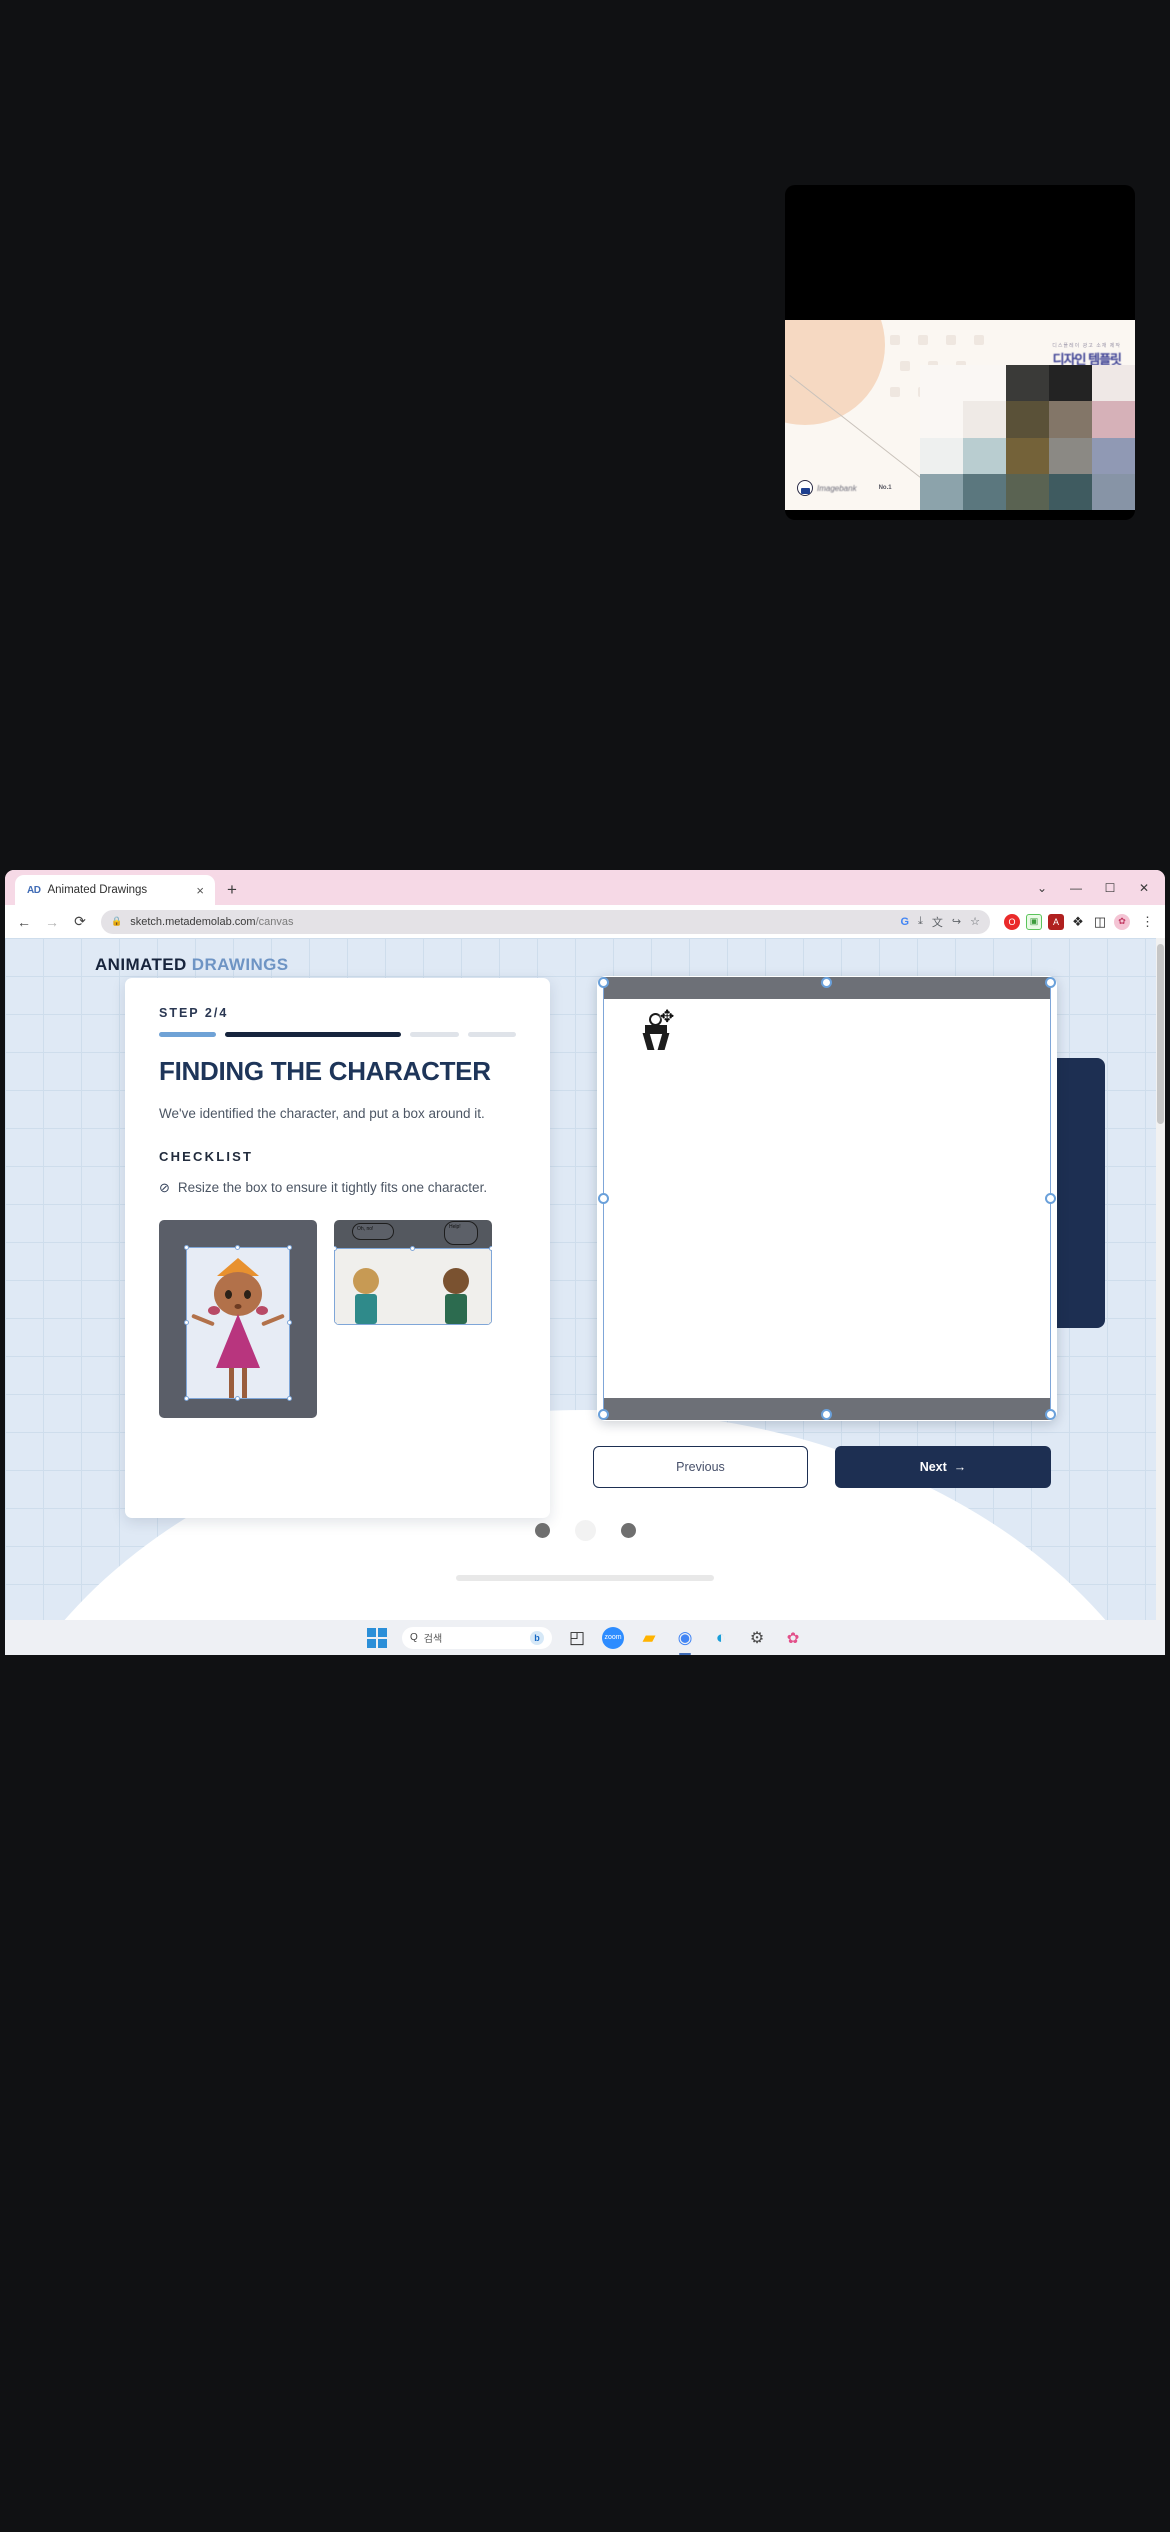  Describe the element at coordinates (194, 1013) in the screenshot. I see `step-label: STEP 2/4` at that location.